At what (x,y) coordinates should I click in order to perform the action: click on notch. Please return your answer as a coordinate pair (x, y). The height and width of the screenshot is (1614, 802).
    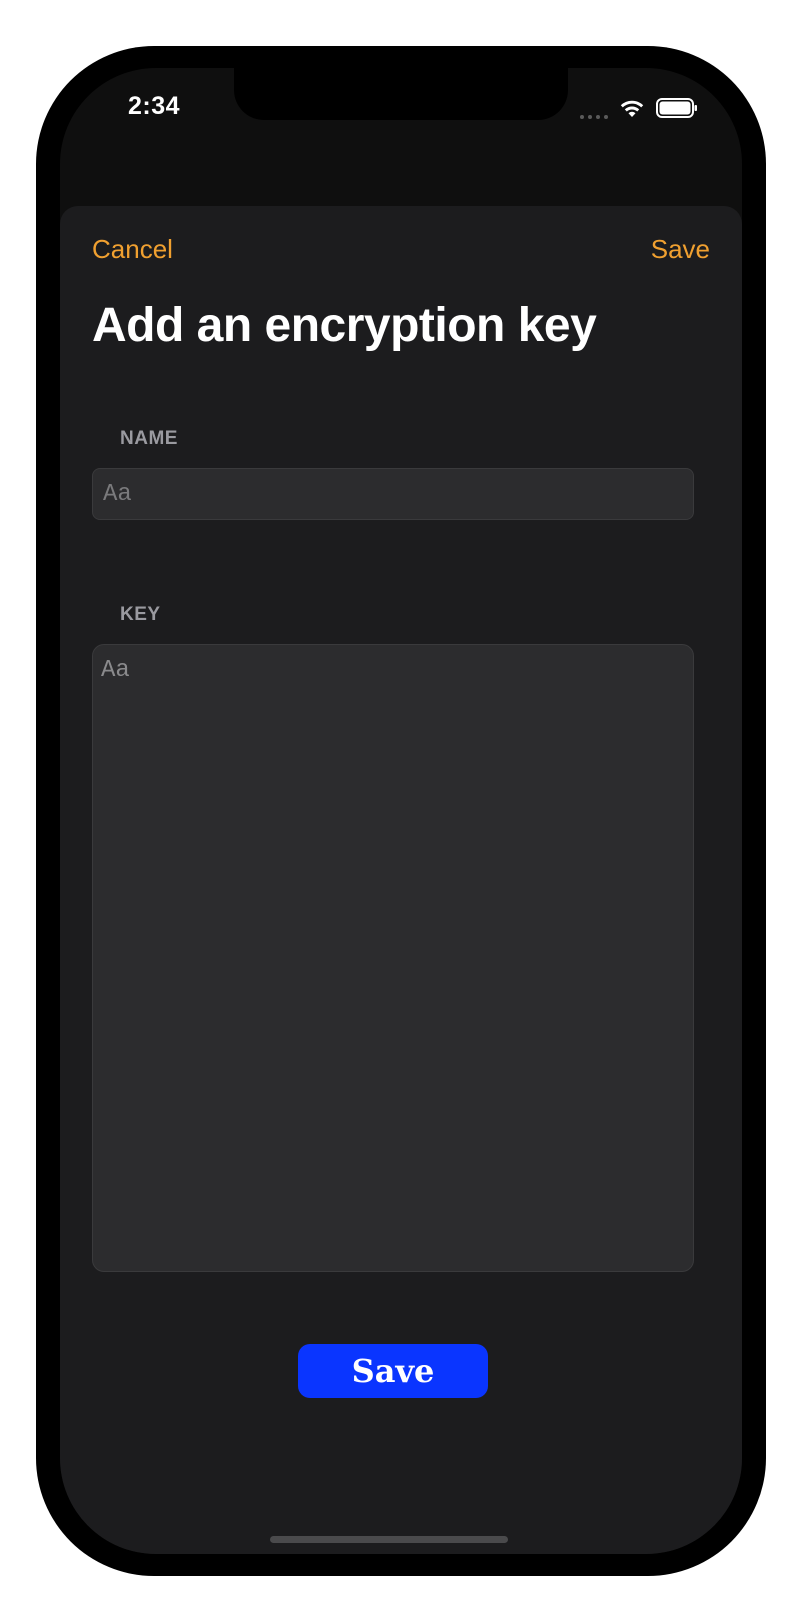
    Looking at the image, I should click on (401, 94).